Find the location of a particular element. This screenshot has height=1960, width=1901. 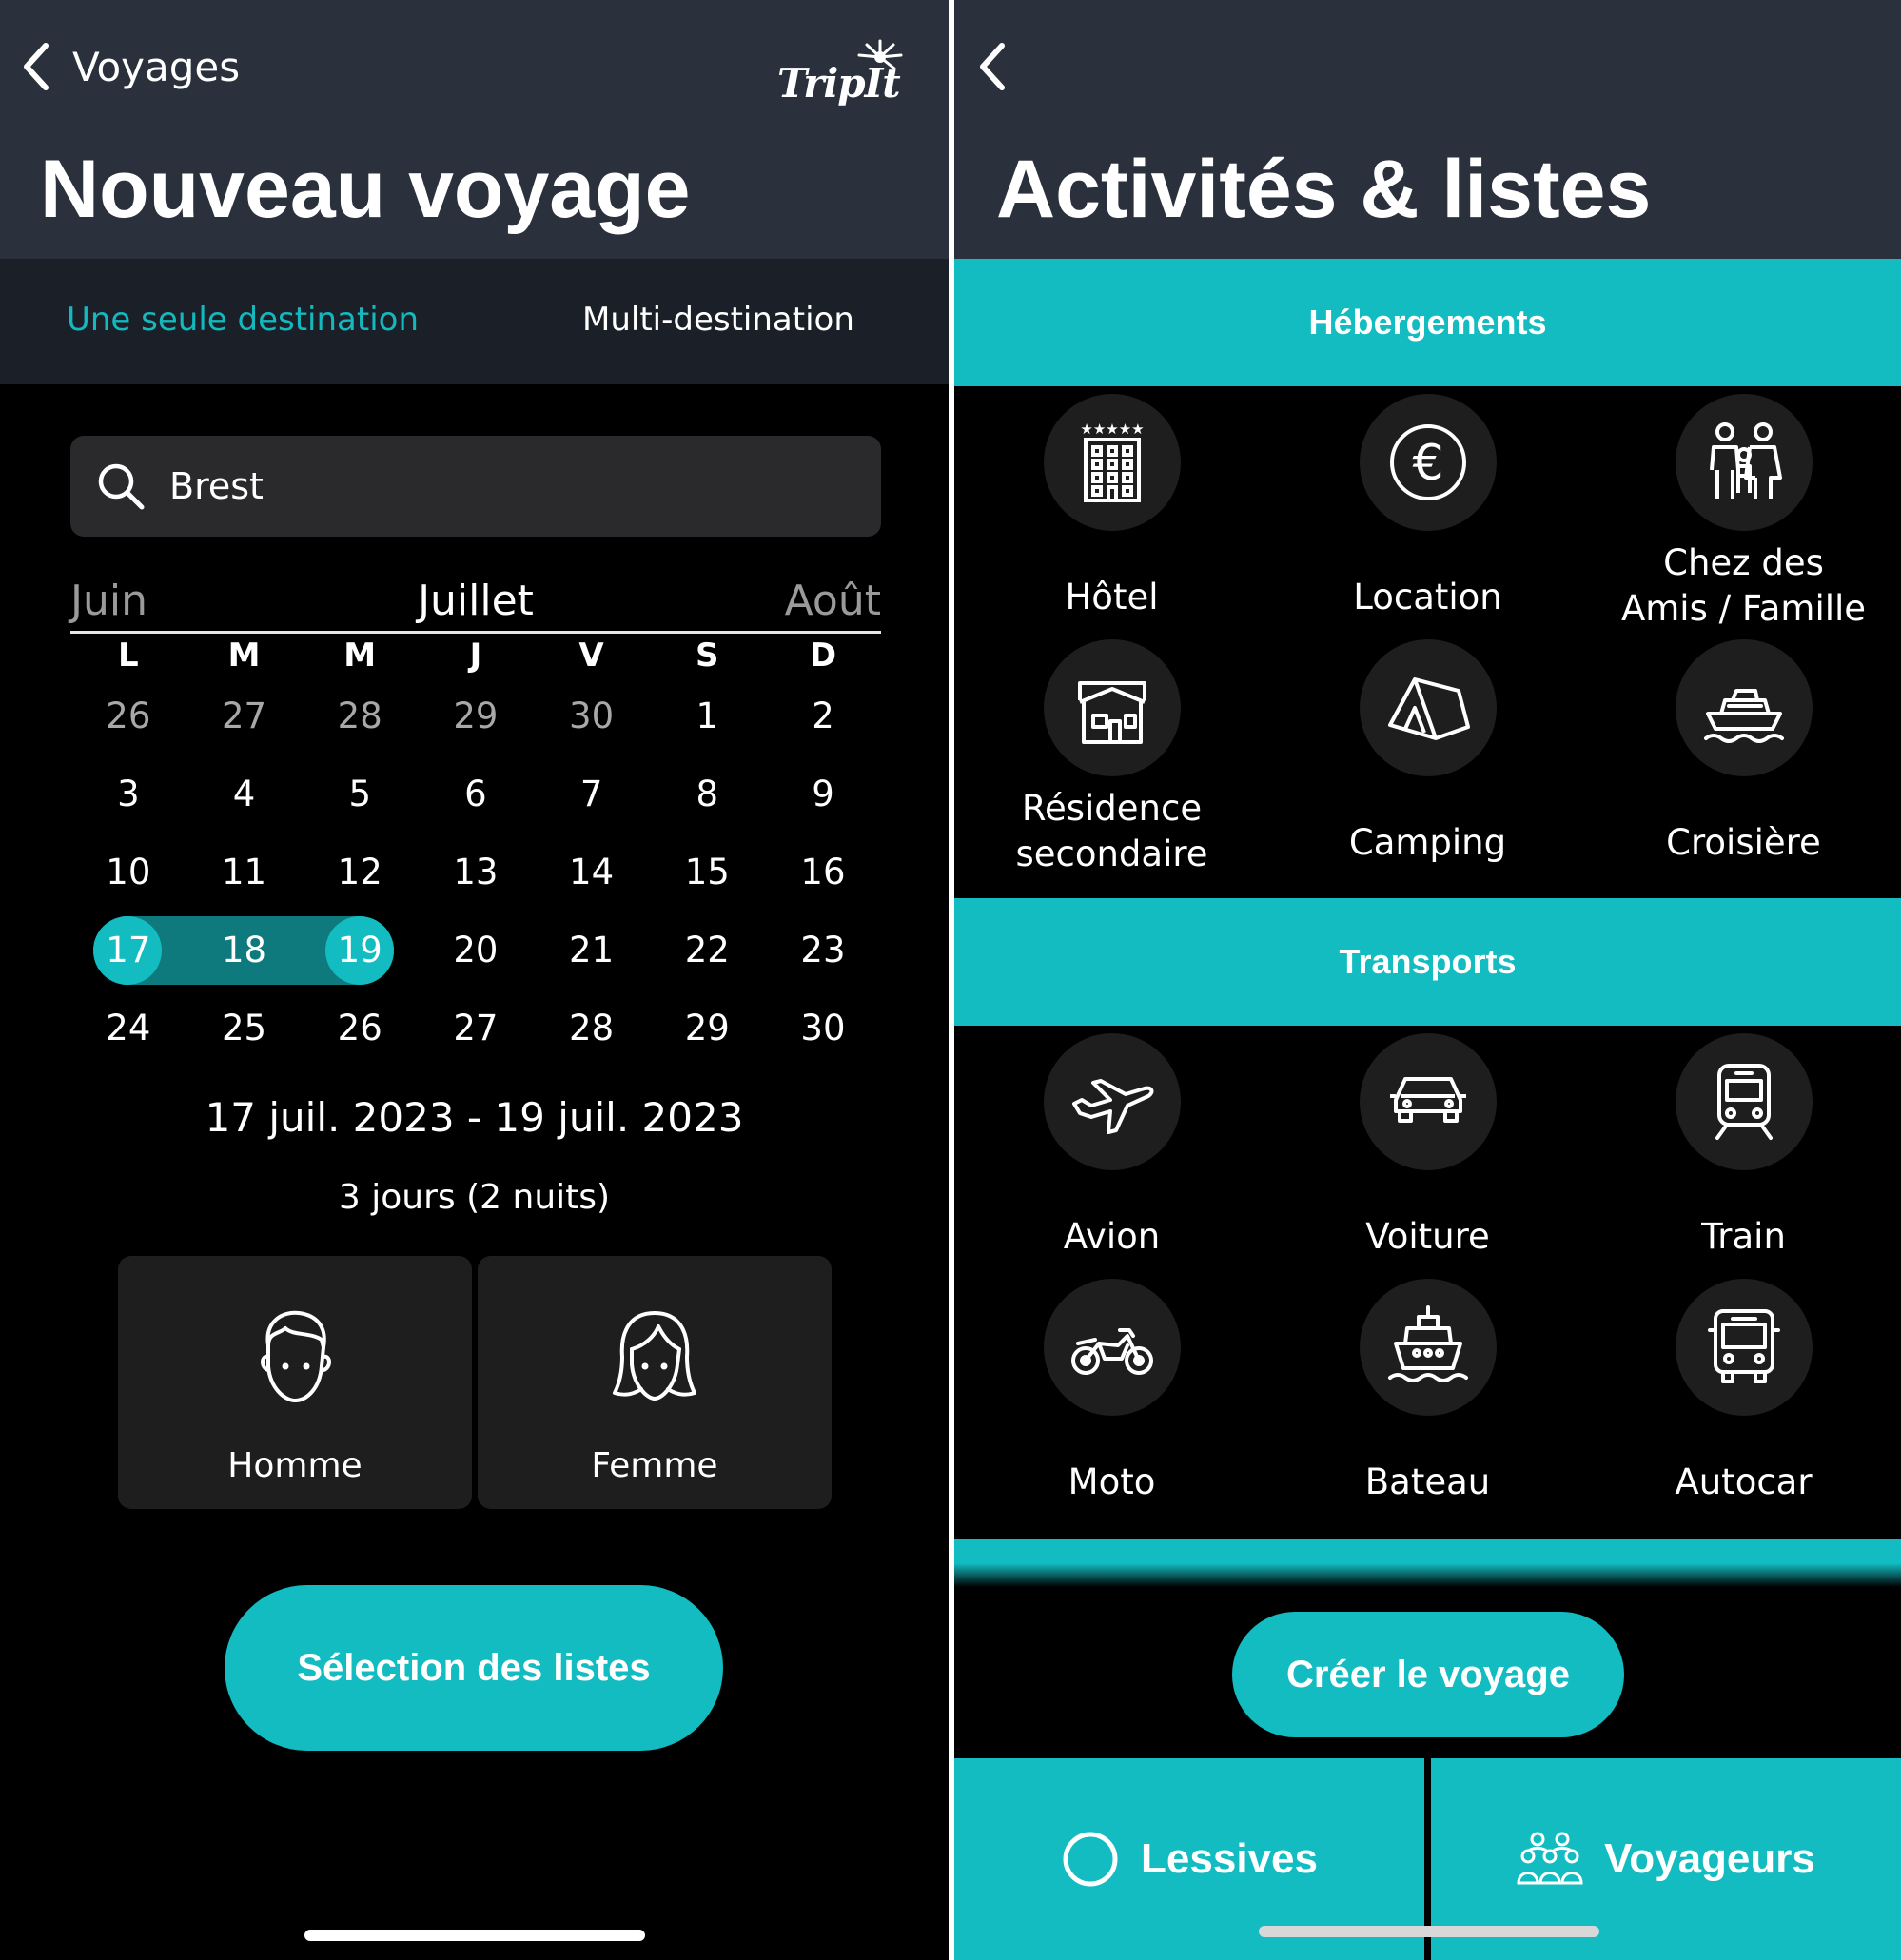

back-button: Voyages is located at coordinates (130, 66).